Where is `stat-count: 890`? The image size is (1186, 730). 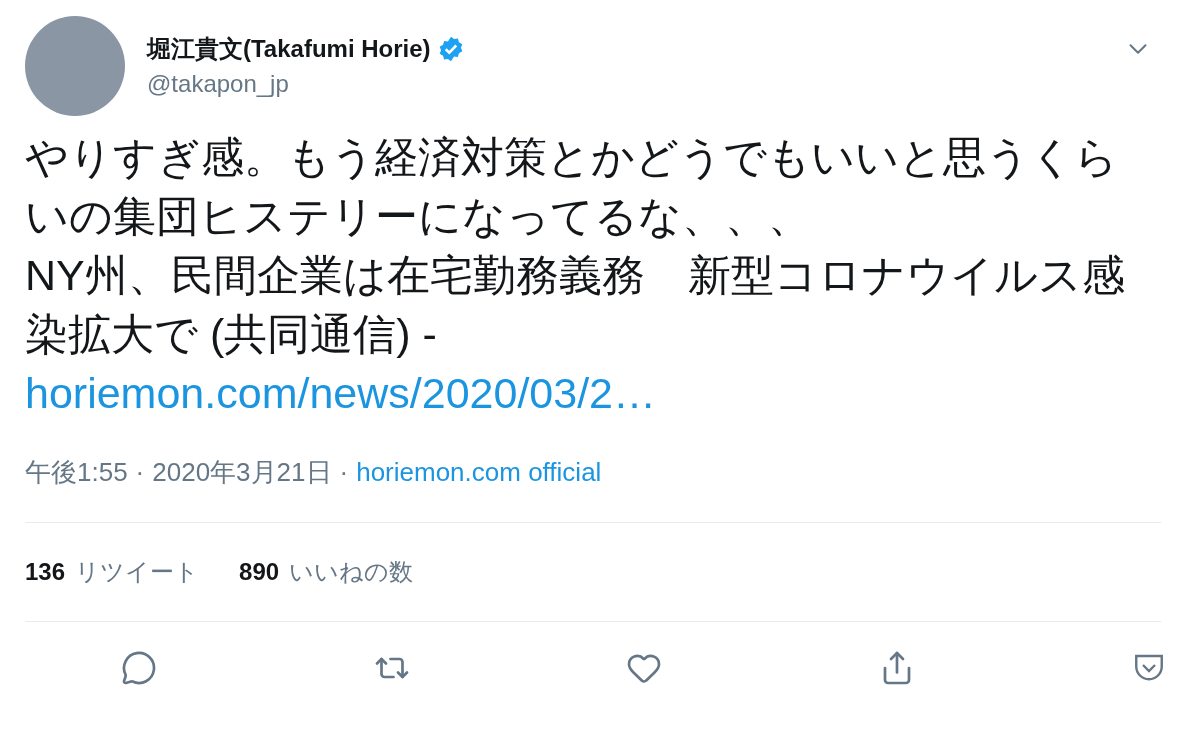
stat-count: 890 is located at coordinates (259, 572).